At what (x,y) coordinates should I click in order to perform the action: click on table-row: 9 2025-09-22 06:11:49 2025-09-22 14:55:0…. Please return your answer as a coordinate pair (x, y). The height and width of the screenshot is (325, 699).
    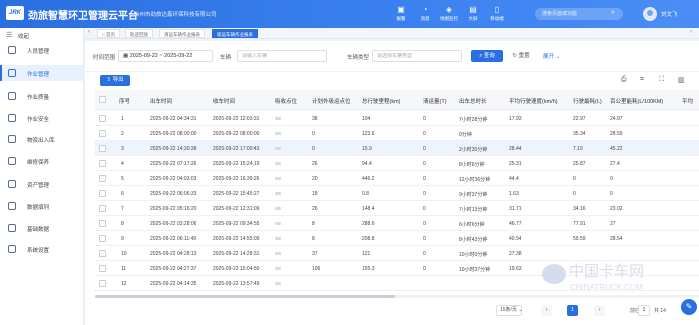
    Looking at the image, I should click on (397, 238).